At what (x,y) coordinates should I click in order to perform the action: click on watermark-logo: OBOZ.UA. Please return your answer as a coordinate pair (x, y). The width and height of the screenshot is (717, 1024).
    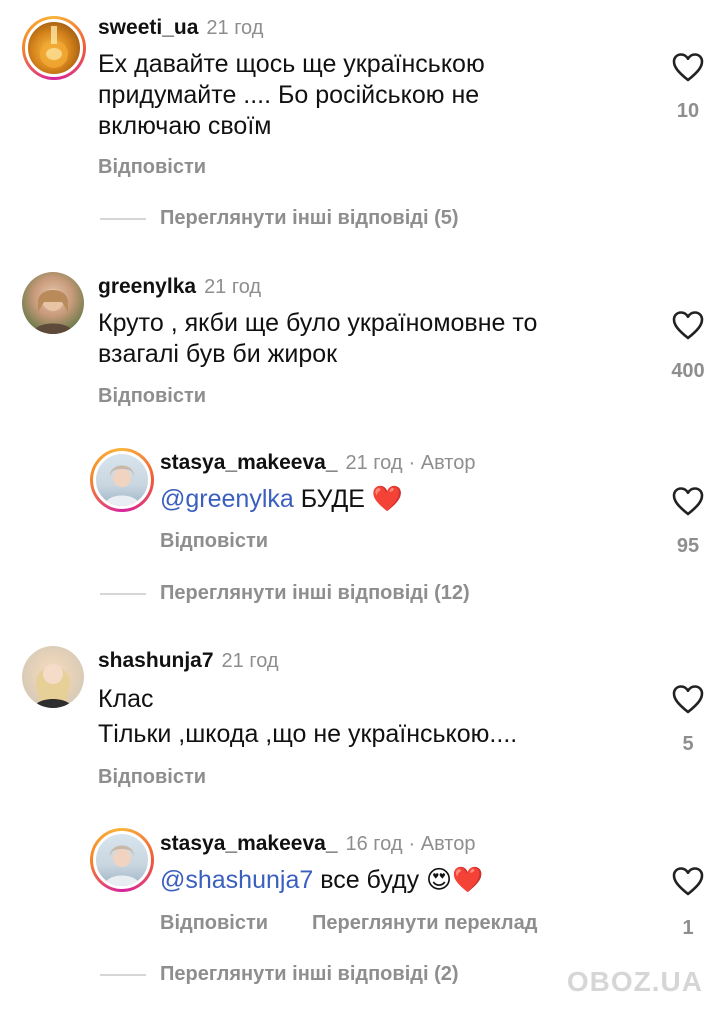
    Looking at the image, I should click on (634, 981).